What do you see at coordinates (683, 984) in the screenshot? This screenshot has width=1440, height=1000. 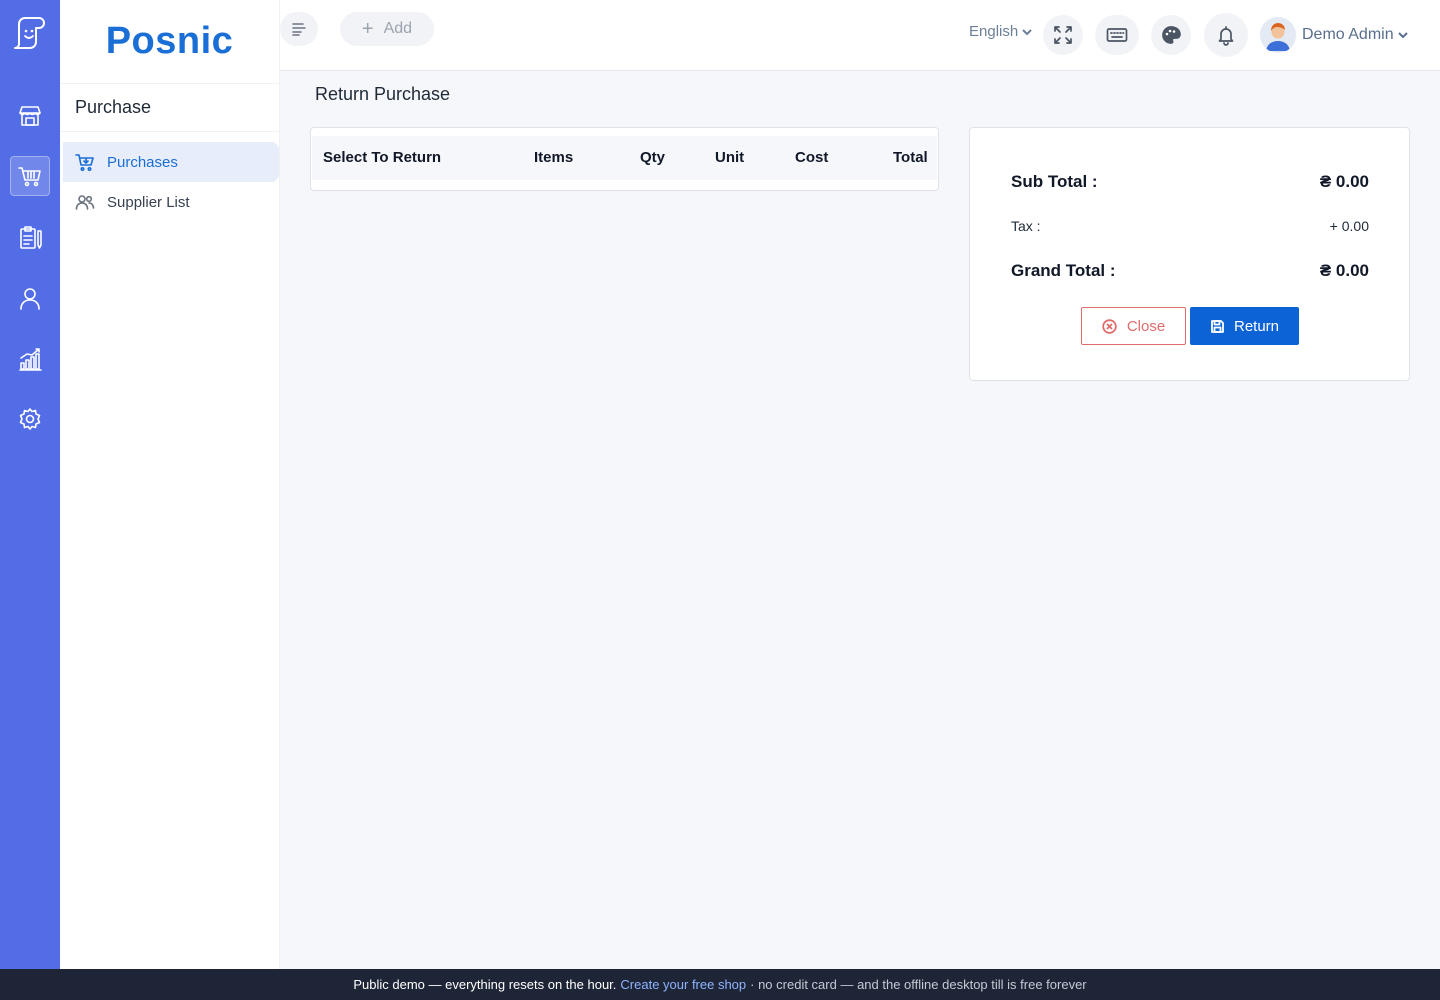 I see `create-shop-link: Create your free shop` at bounding box center [683, 984].